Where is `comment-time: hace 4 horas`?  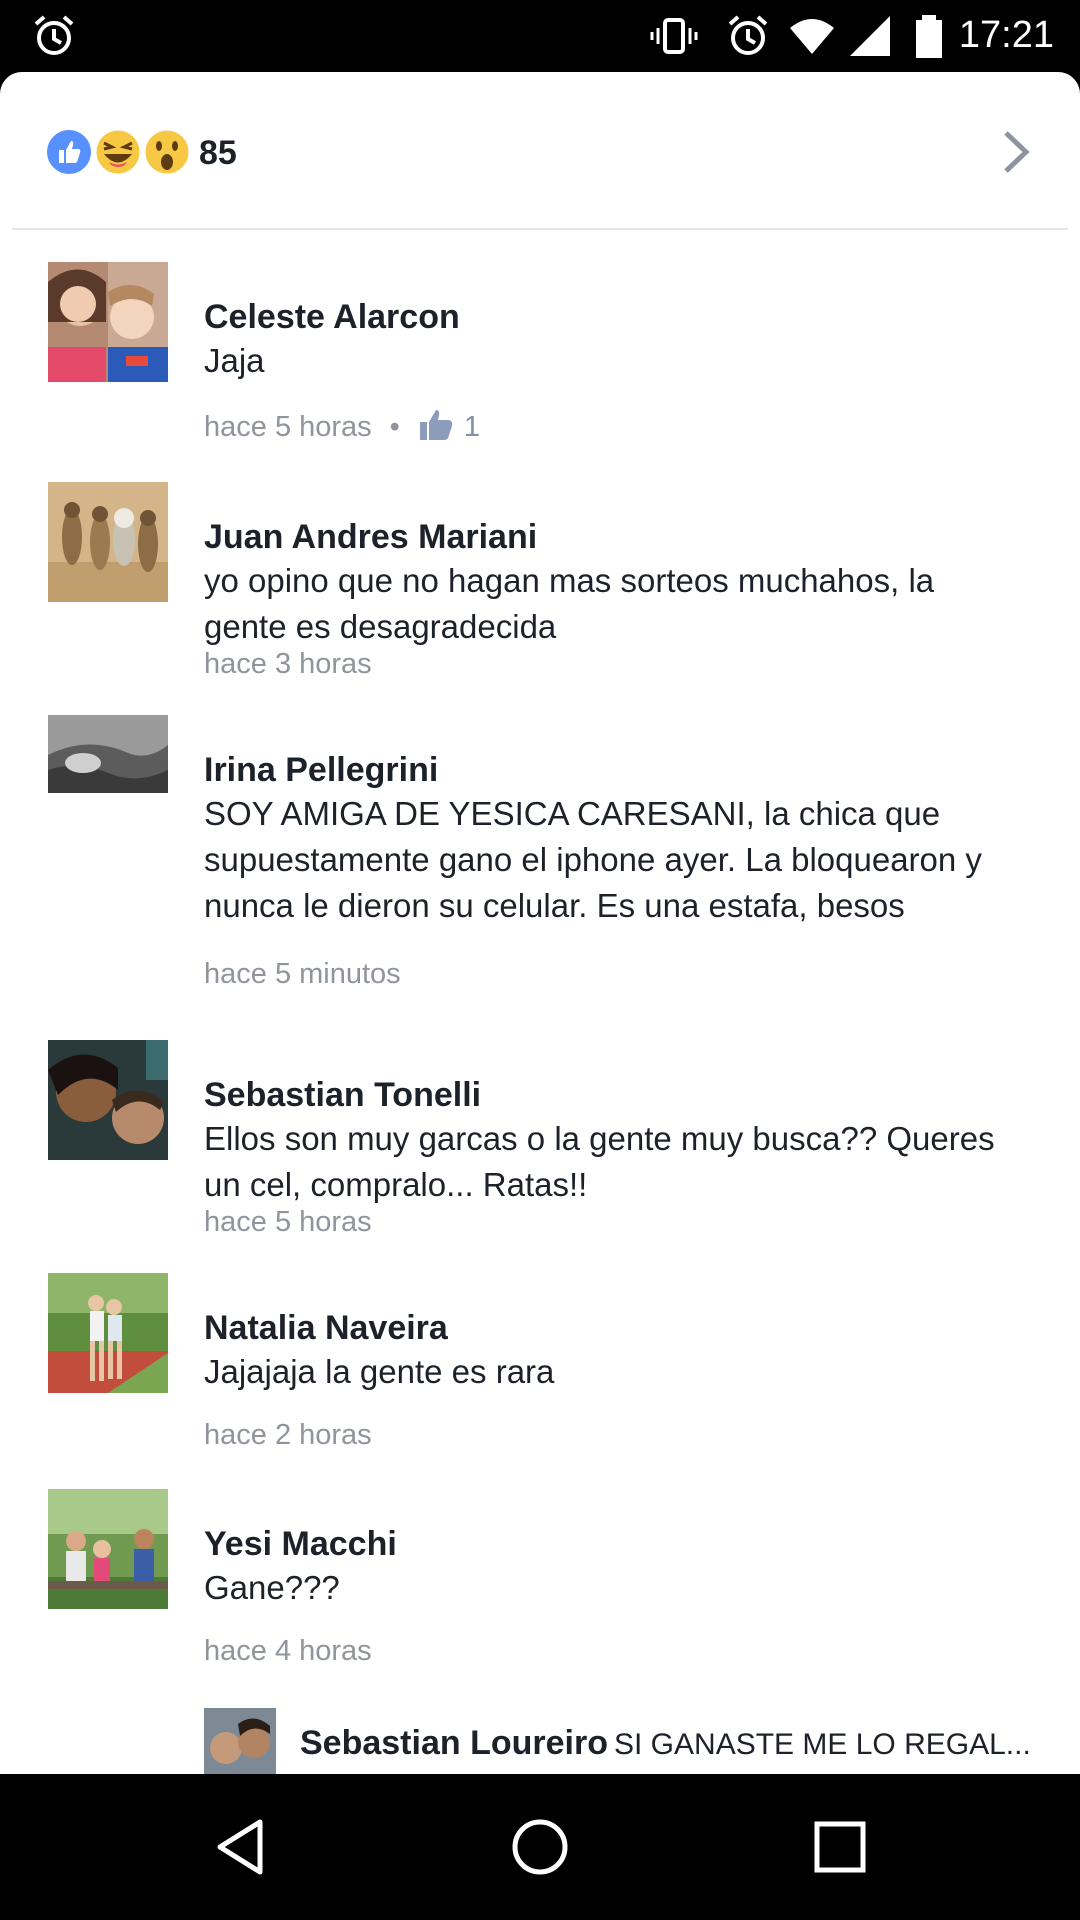
comment-time: hace 4 horas is located at coordinates (288, 1651).